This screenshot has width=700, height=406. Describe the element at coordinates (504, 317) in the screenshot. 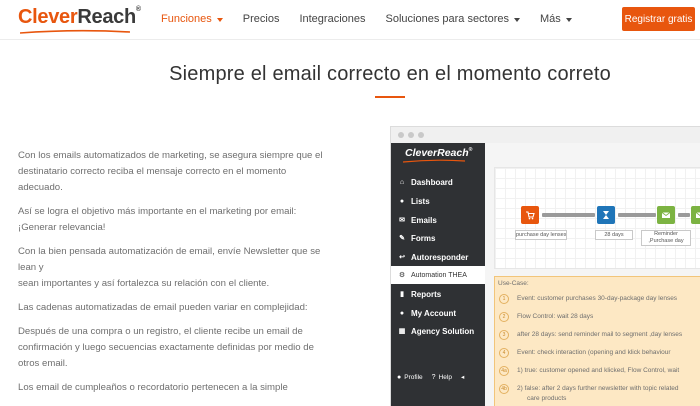

I see `step-number: 2` at that location.